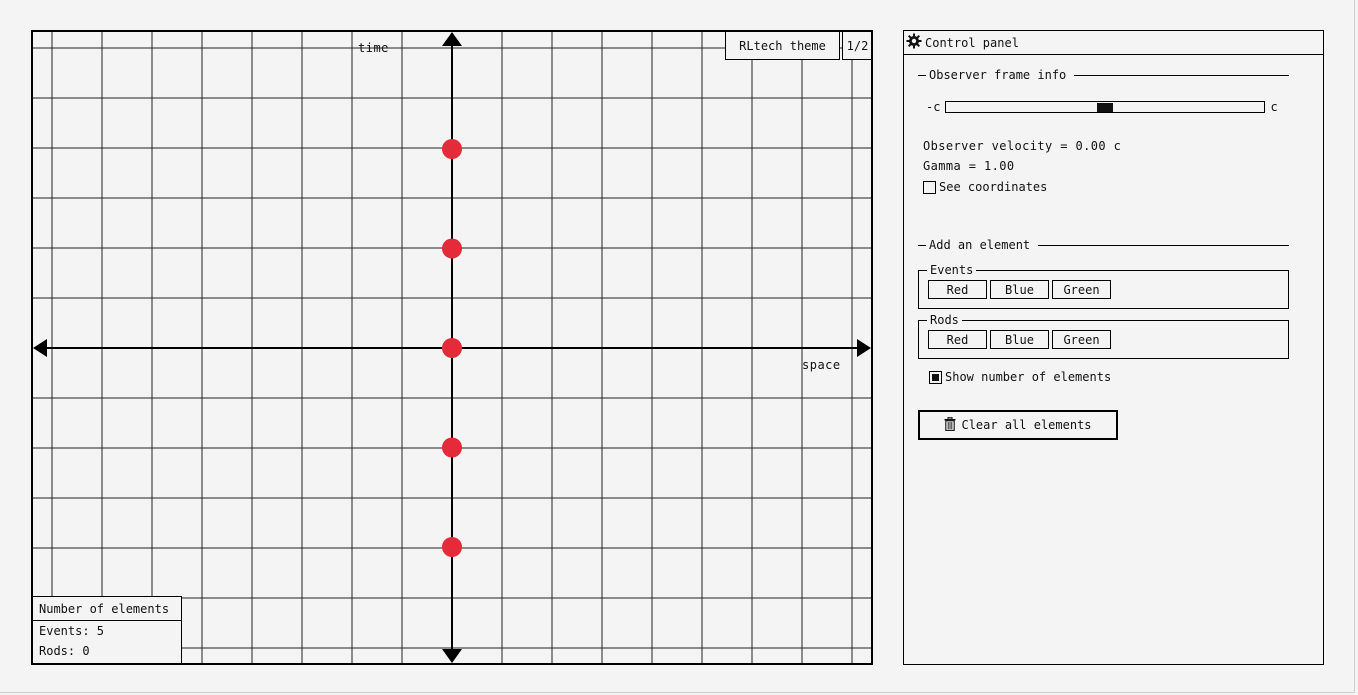 The width and height of the screenshot is (1358, 695). I want to click on show-number-label: Show number of elements, so click(1028, 377).